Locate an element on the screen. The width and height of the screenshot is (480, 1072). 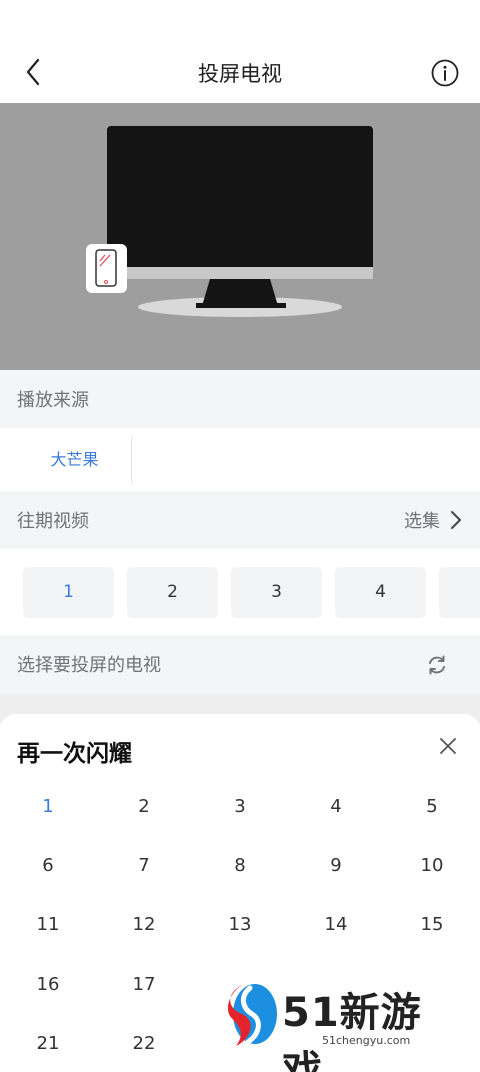
episode-chip: 2 is located at coordinates (172, 592).